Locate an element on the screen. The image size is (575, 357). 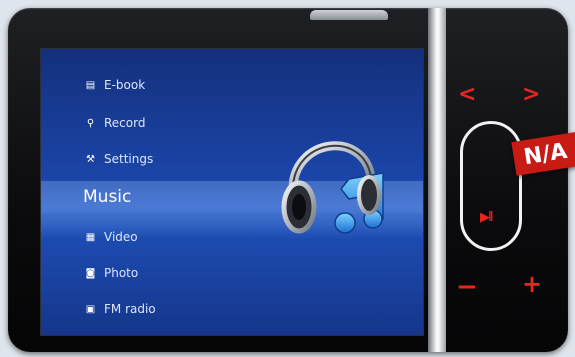
menu-item-label: Photo is located at coordinates (121, 273).